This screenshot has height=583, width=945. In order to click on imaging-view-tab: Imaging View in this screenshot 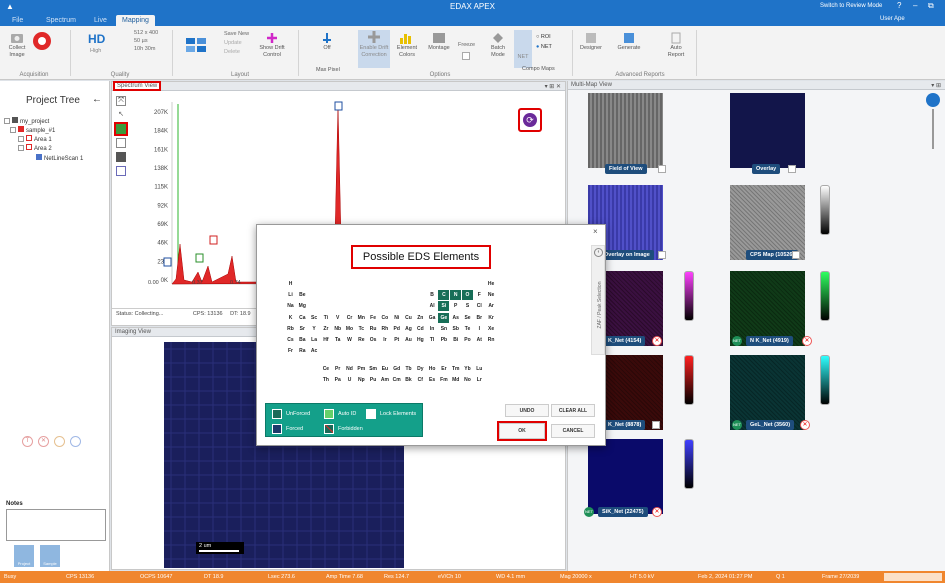, I will do `click(133, 332)`.